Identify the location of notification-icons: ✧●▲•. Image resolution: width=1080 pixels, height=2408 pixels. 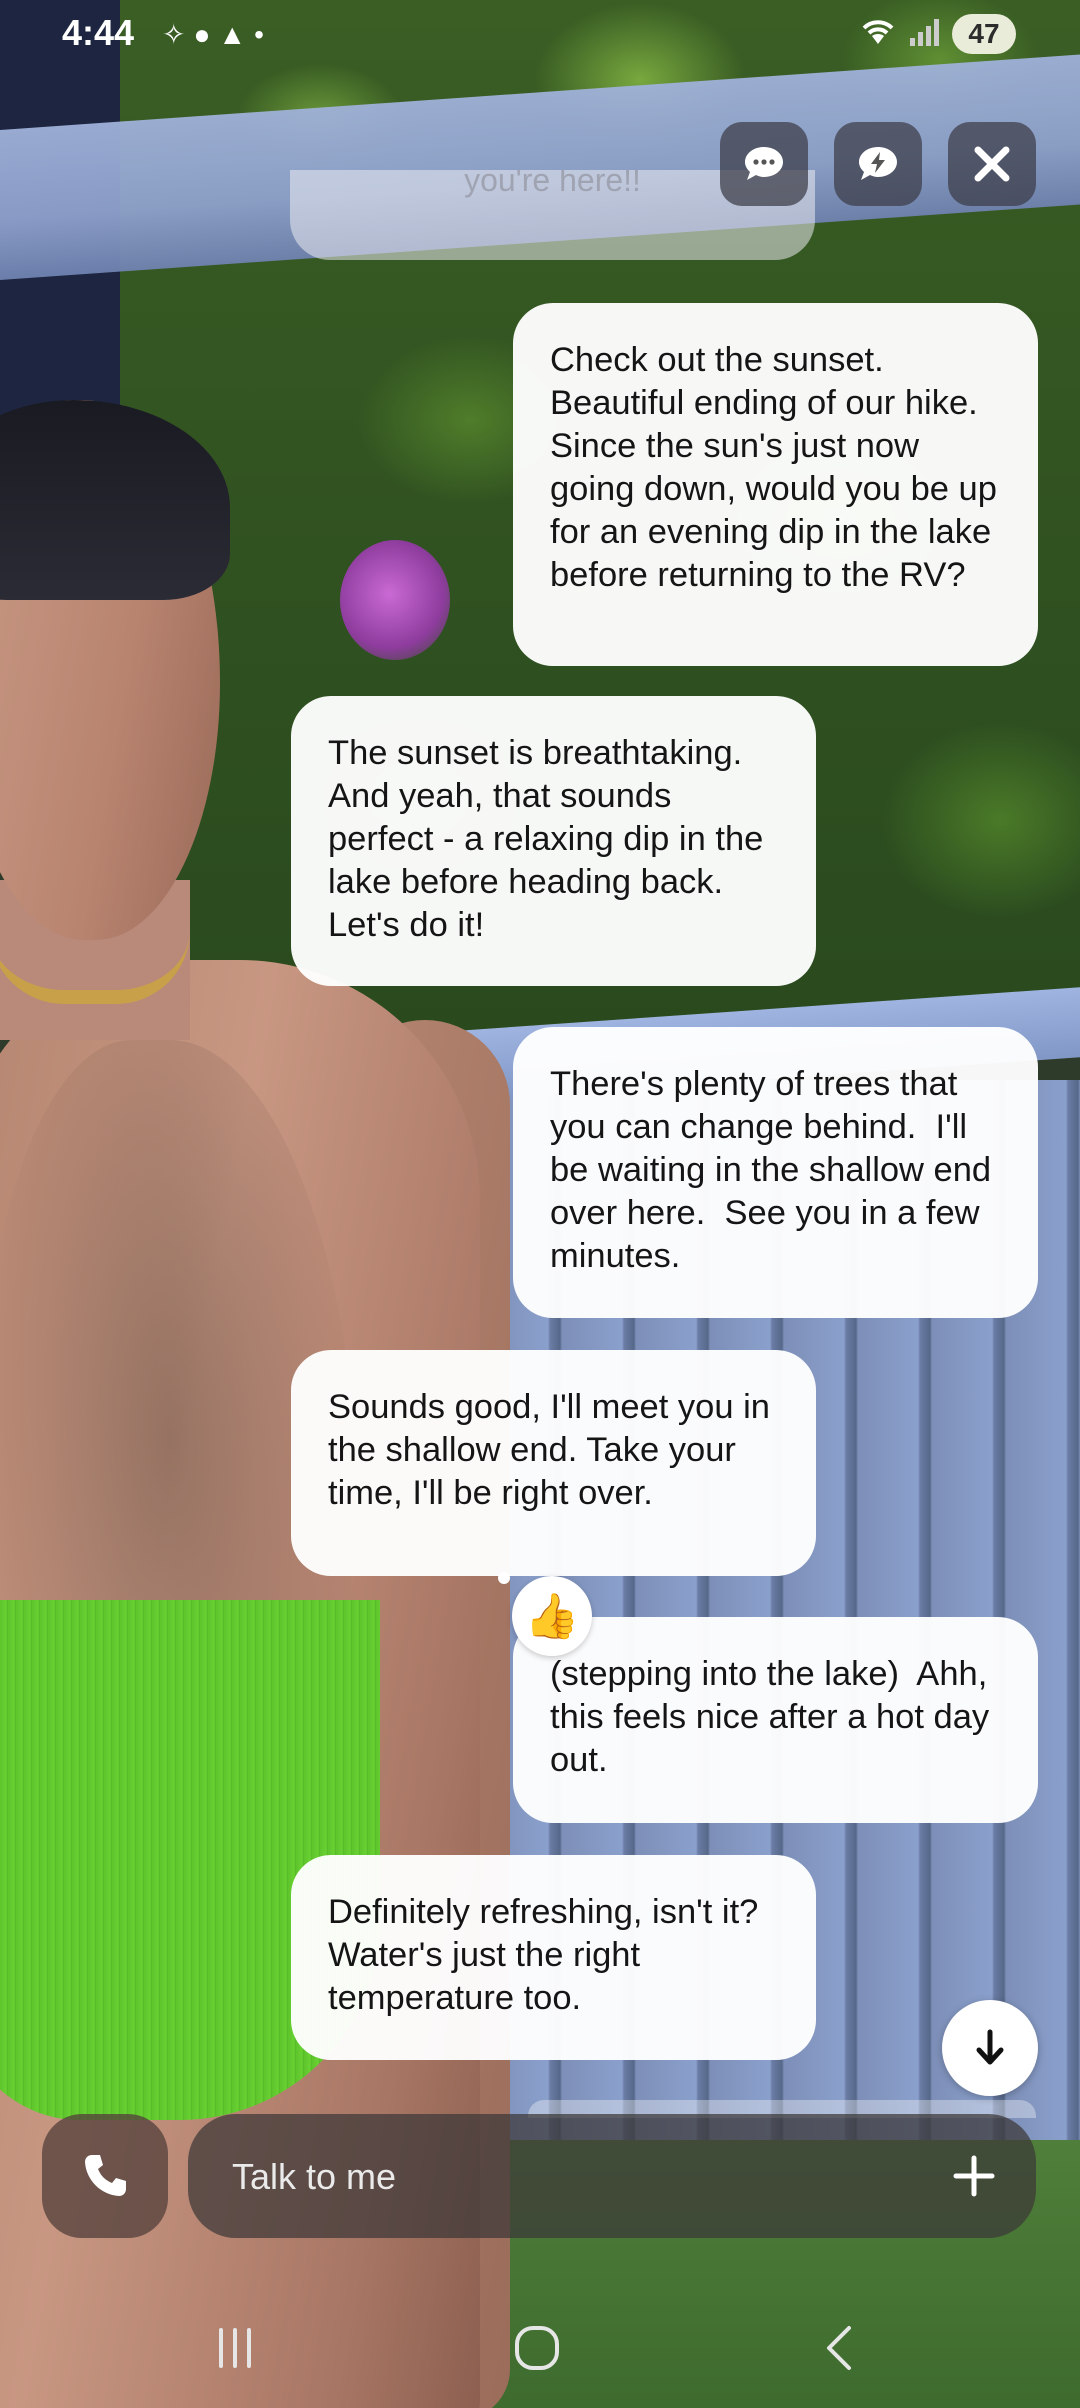
(217, 34).